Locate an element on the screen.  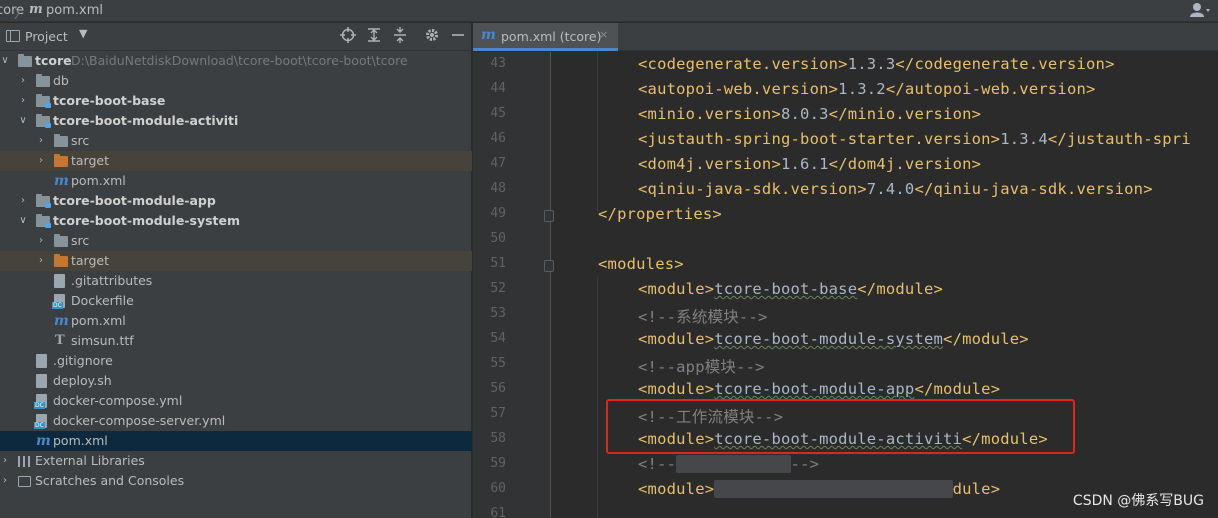
module-folder-icon is located at coordinates (43, 121).